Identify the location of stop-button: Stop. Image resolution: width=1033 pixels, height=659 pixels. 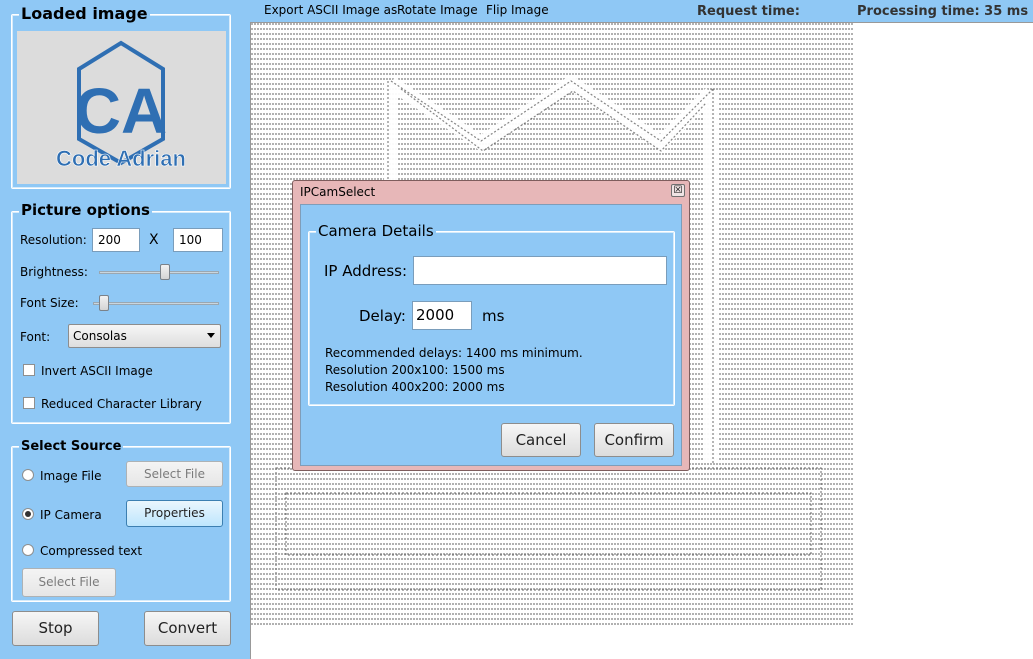
(55, 628).